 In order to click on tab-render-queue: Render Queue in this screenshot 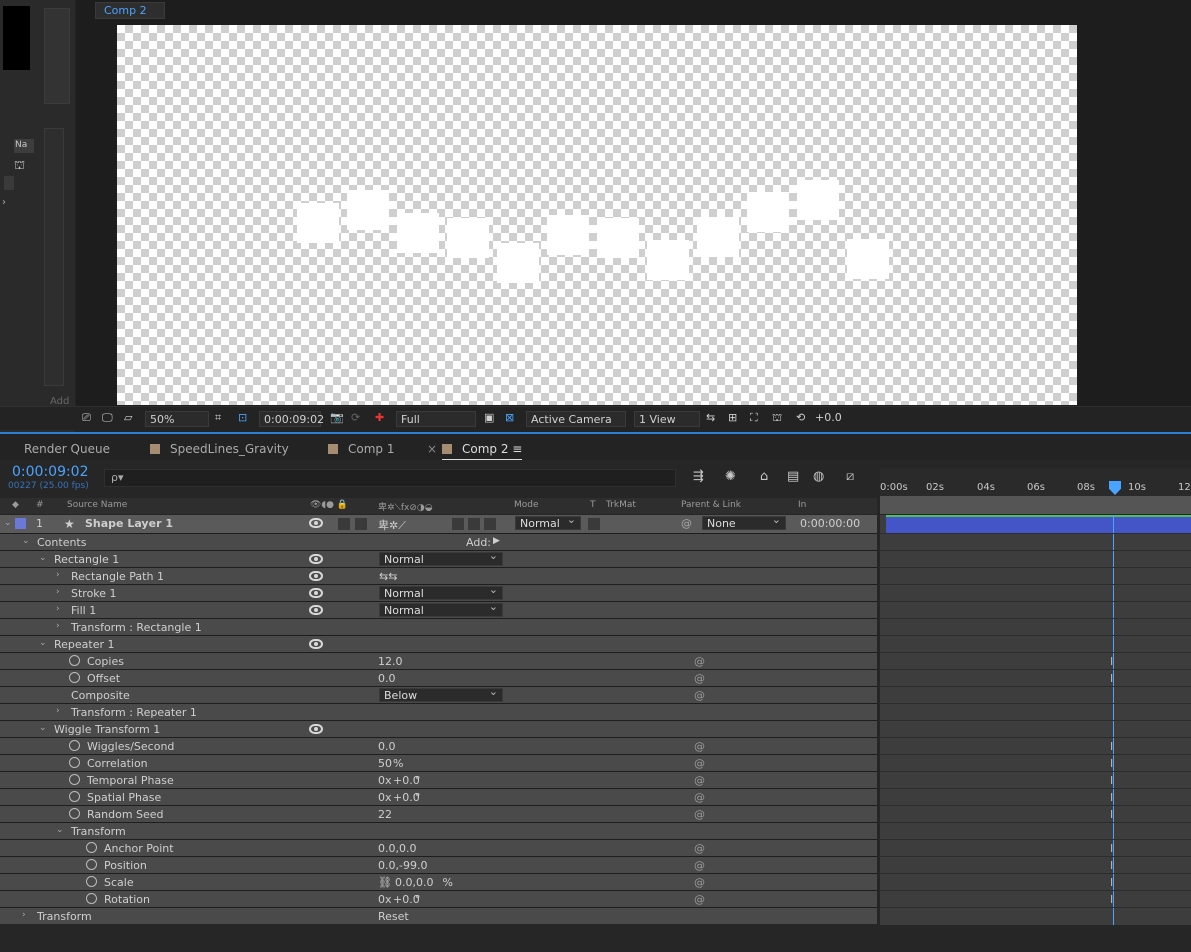, I will do `click(67, 449)`.